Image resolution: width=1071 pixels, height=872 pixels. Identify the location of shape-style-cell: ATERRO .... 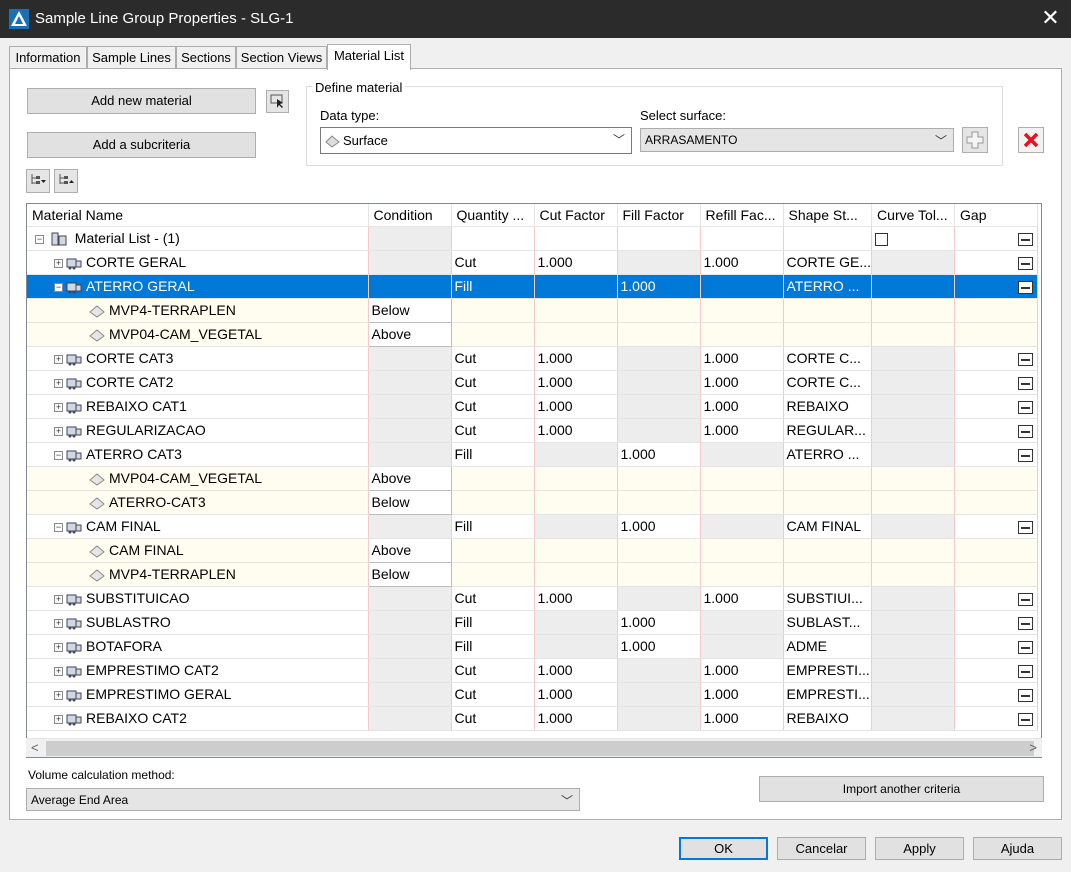
(828, 286).